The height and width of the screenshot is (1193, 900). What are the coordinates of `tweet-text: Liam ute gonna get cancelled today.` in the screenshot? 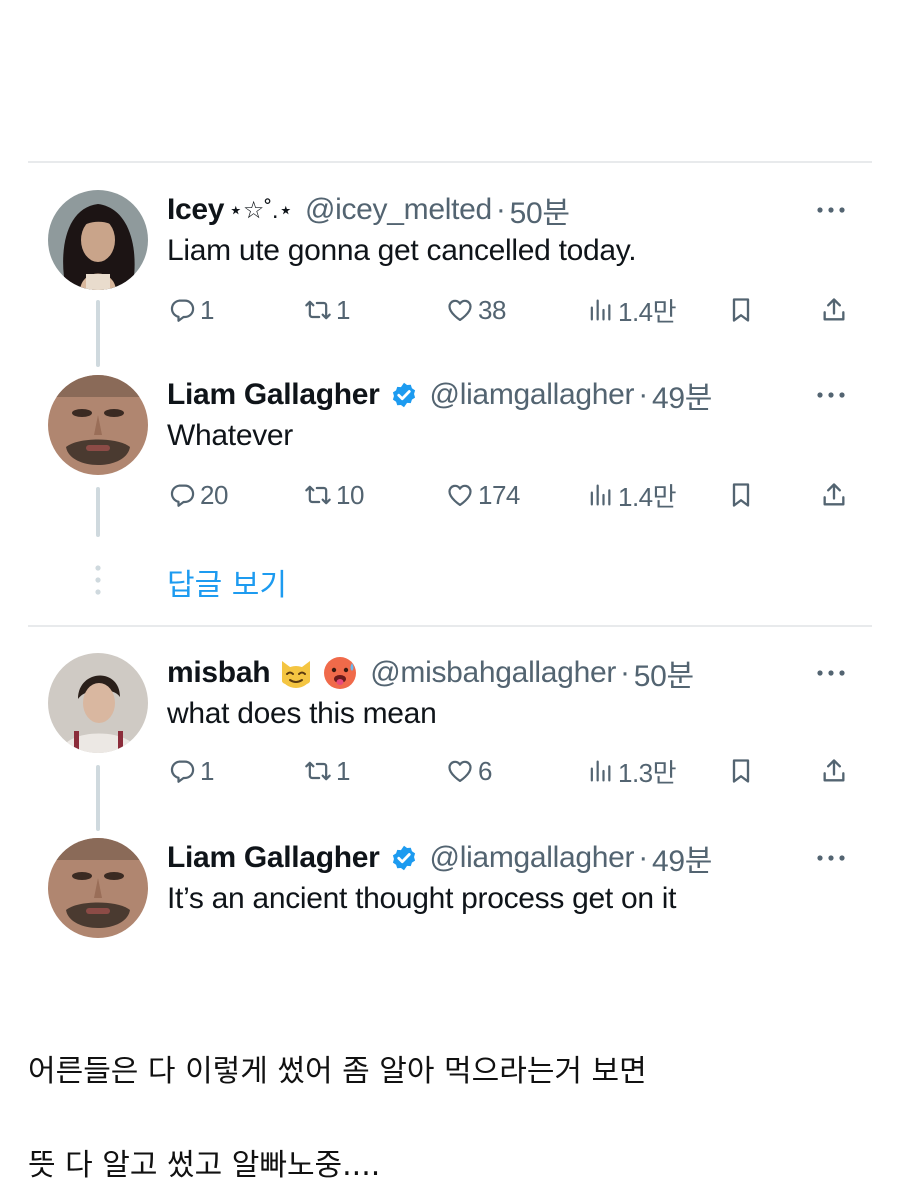 It's located at (402, 250).